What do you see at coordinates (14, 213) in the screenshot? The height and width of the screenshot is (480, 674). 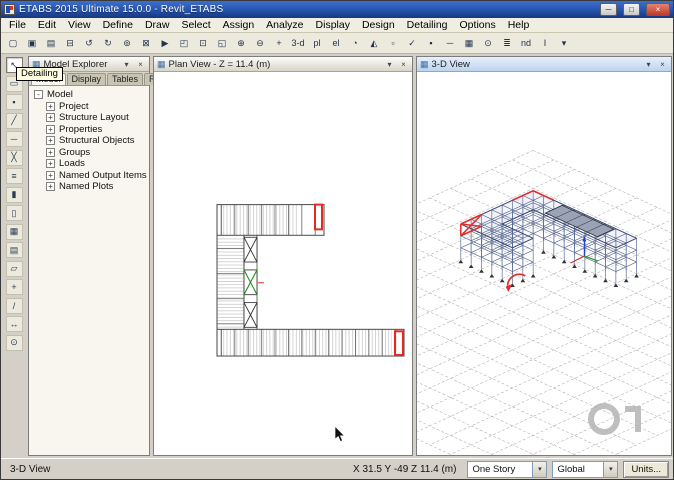 I see `quick-draw-wall-button: ▯` at bounding box center [14, 213].